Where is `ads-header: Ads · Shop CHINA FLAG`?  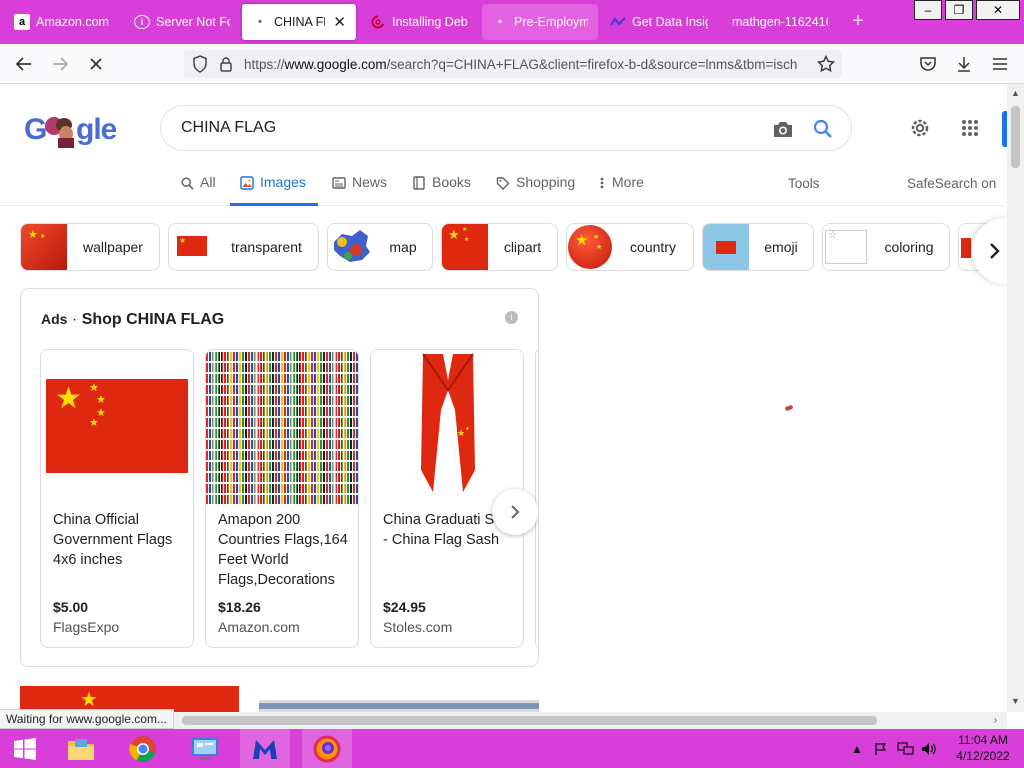
ads-header: Ads · Shop CHINA FLAG is located at coordinates (132, 320).